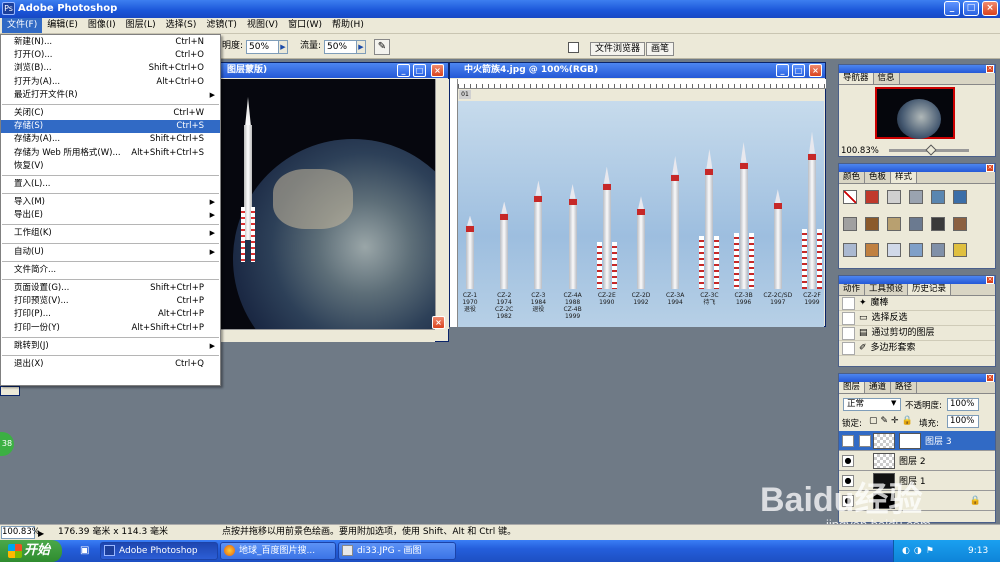 The image size is (1000, 562). Describe the element at coordinates (324, 335) in the screenshot. I see `doc1-horizontal-scrollbar` at that location.